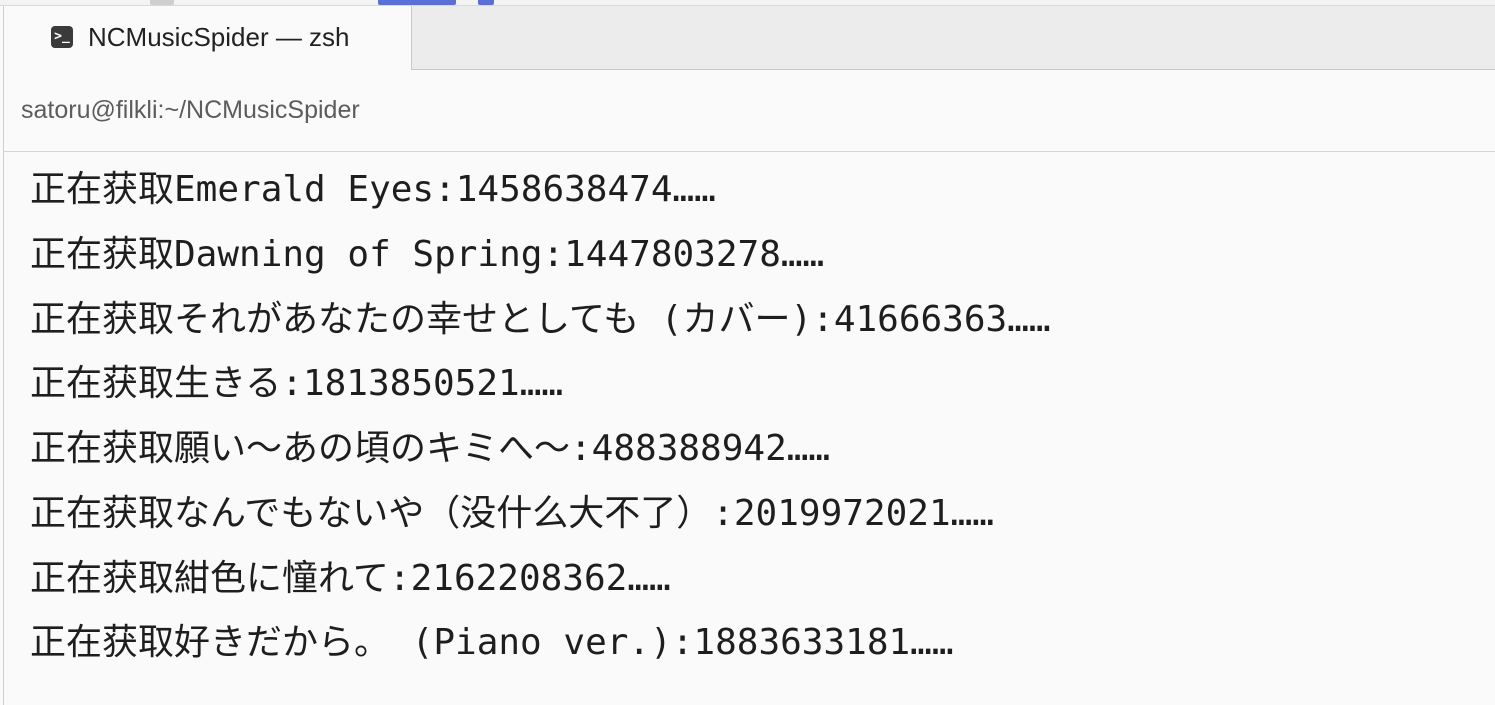  I want to click on tab-bar: >_ NCMusicSpider — zsh, so click(749, 38).